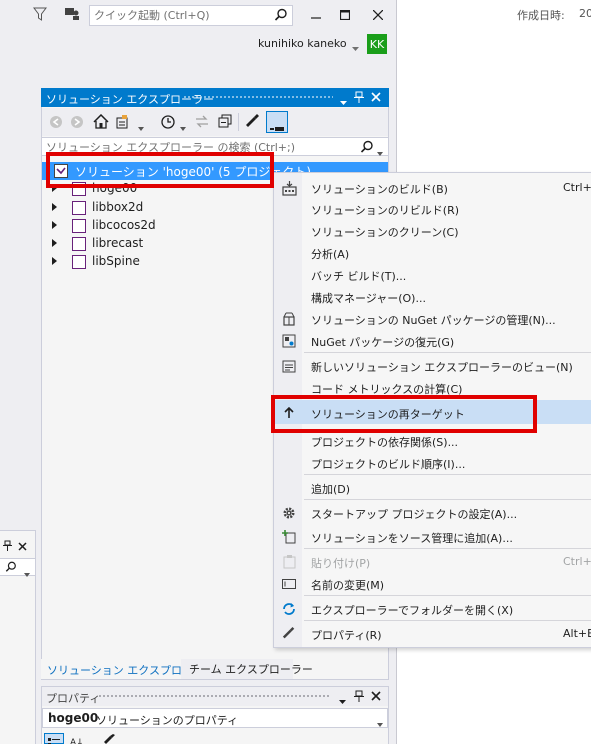 The image size is (591, 744). What do you see at coordinates (289, 513) in the screenshot?
I see `gear-icon` at bounding box center [289, 513].